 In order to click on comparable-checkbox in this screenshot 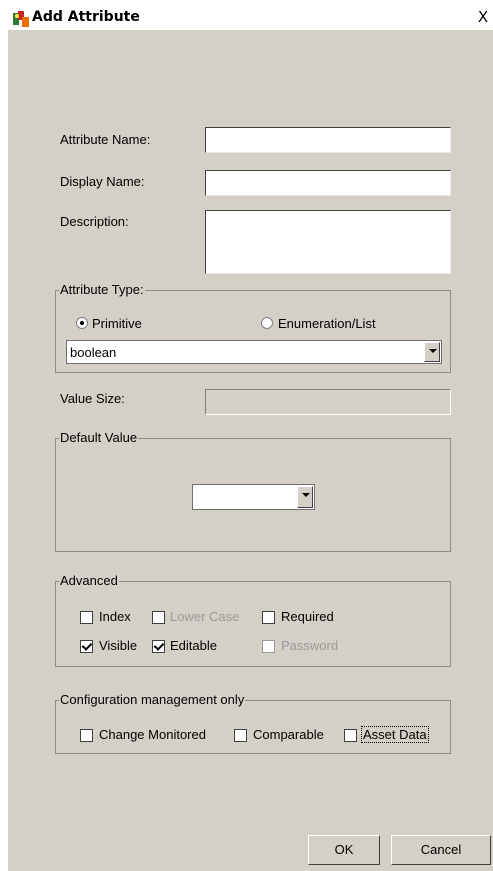, I will do `click(240, 735)`.